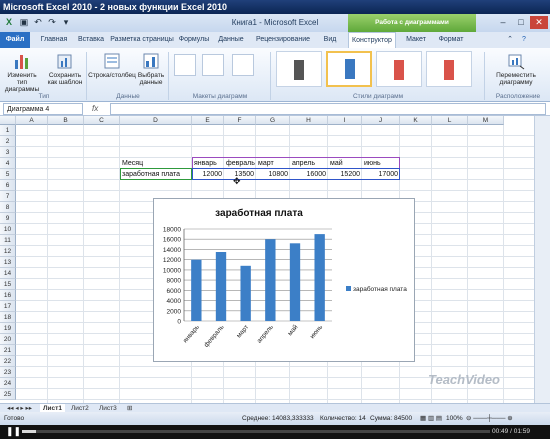 This screenshot has height=439, width=550. I want to click on row-header: 18, so click(8, 317).